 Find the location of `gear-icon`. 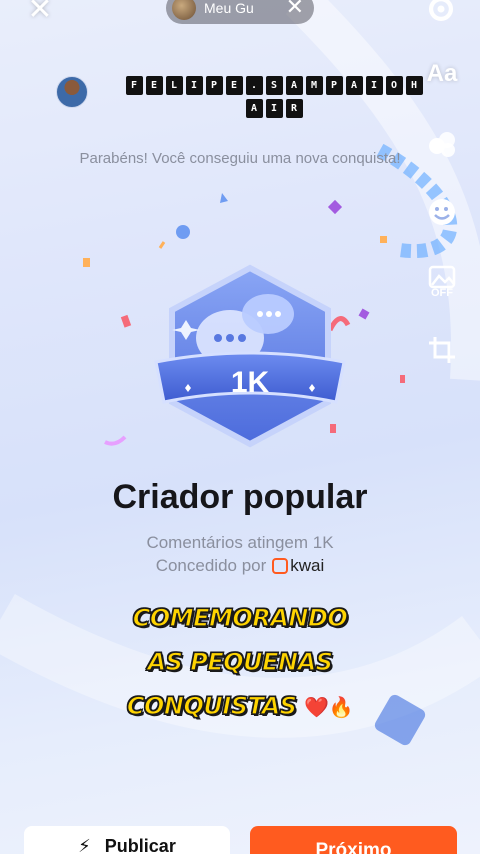

gear-icon is located at coordinates (441, 13).